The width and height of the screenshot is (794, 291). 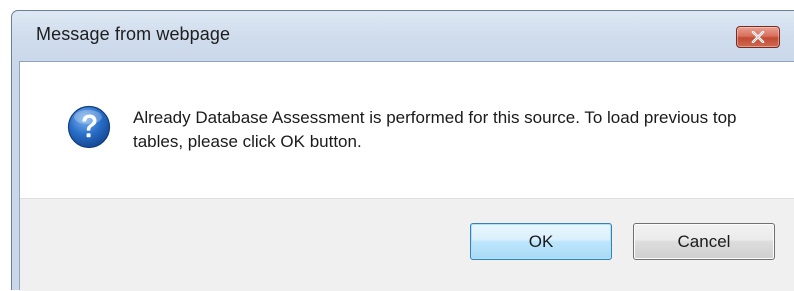 What do you see at coordinates (704, 241) in the screenshot?
I see `cancel-button: Cancel` at bounding box center [704, 241].